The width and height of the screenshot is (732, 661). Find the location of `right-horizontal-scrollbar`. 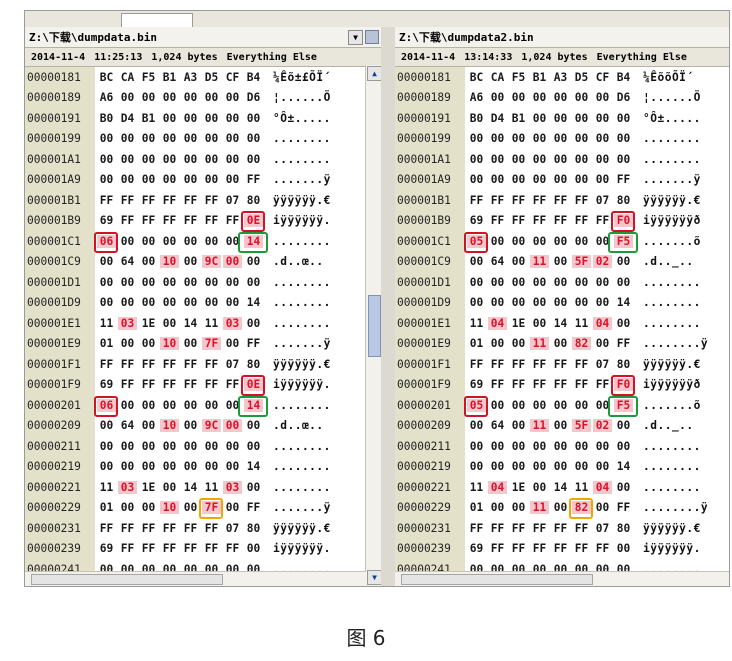

right-horizontal-scrollbar is located at coordinates (562, 578).